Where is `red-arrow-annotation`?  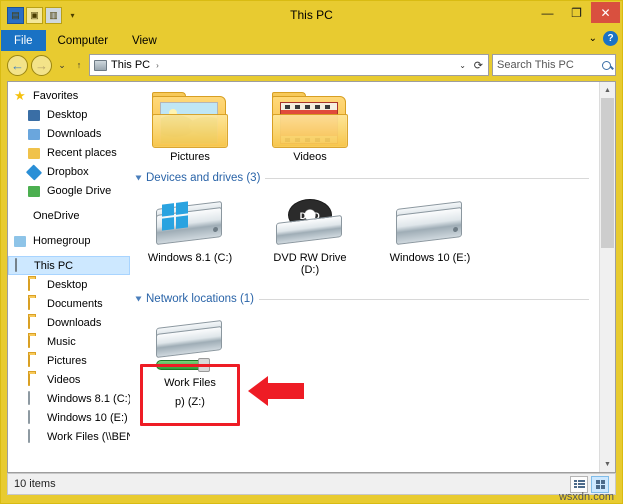 red-arrow-annotation is located at coordinates (276, 391).